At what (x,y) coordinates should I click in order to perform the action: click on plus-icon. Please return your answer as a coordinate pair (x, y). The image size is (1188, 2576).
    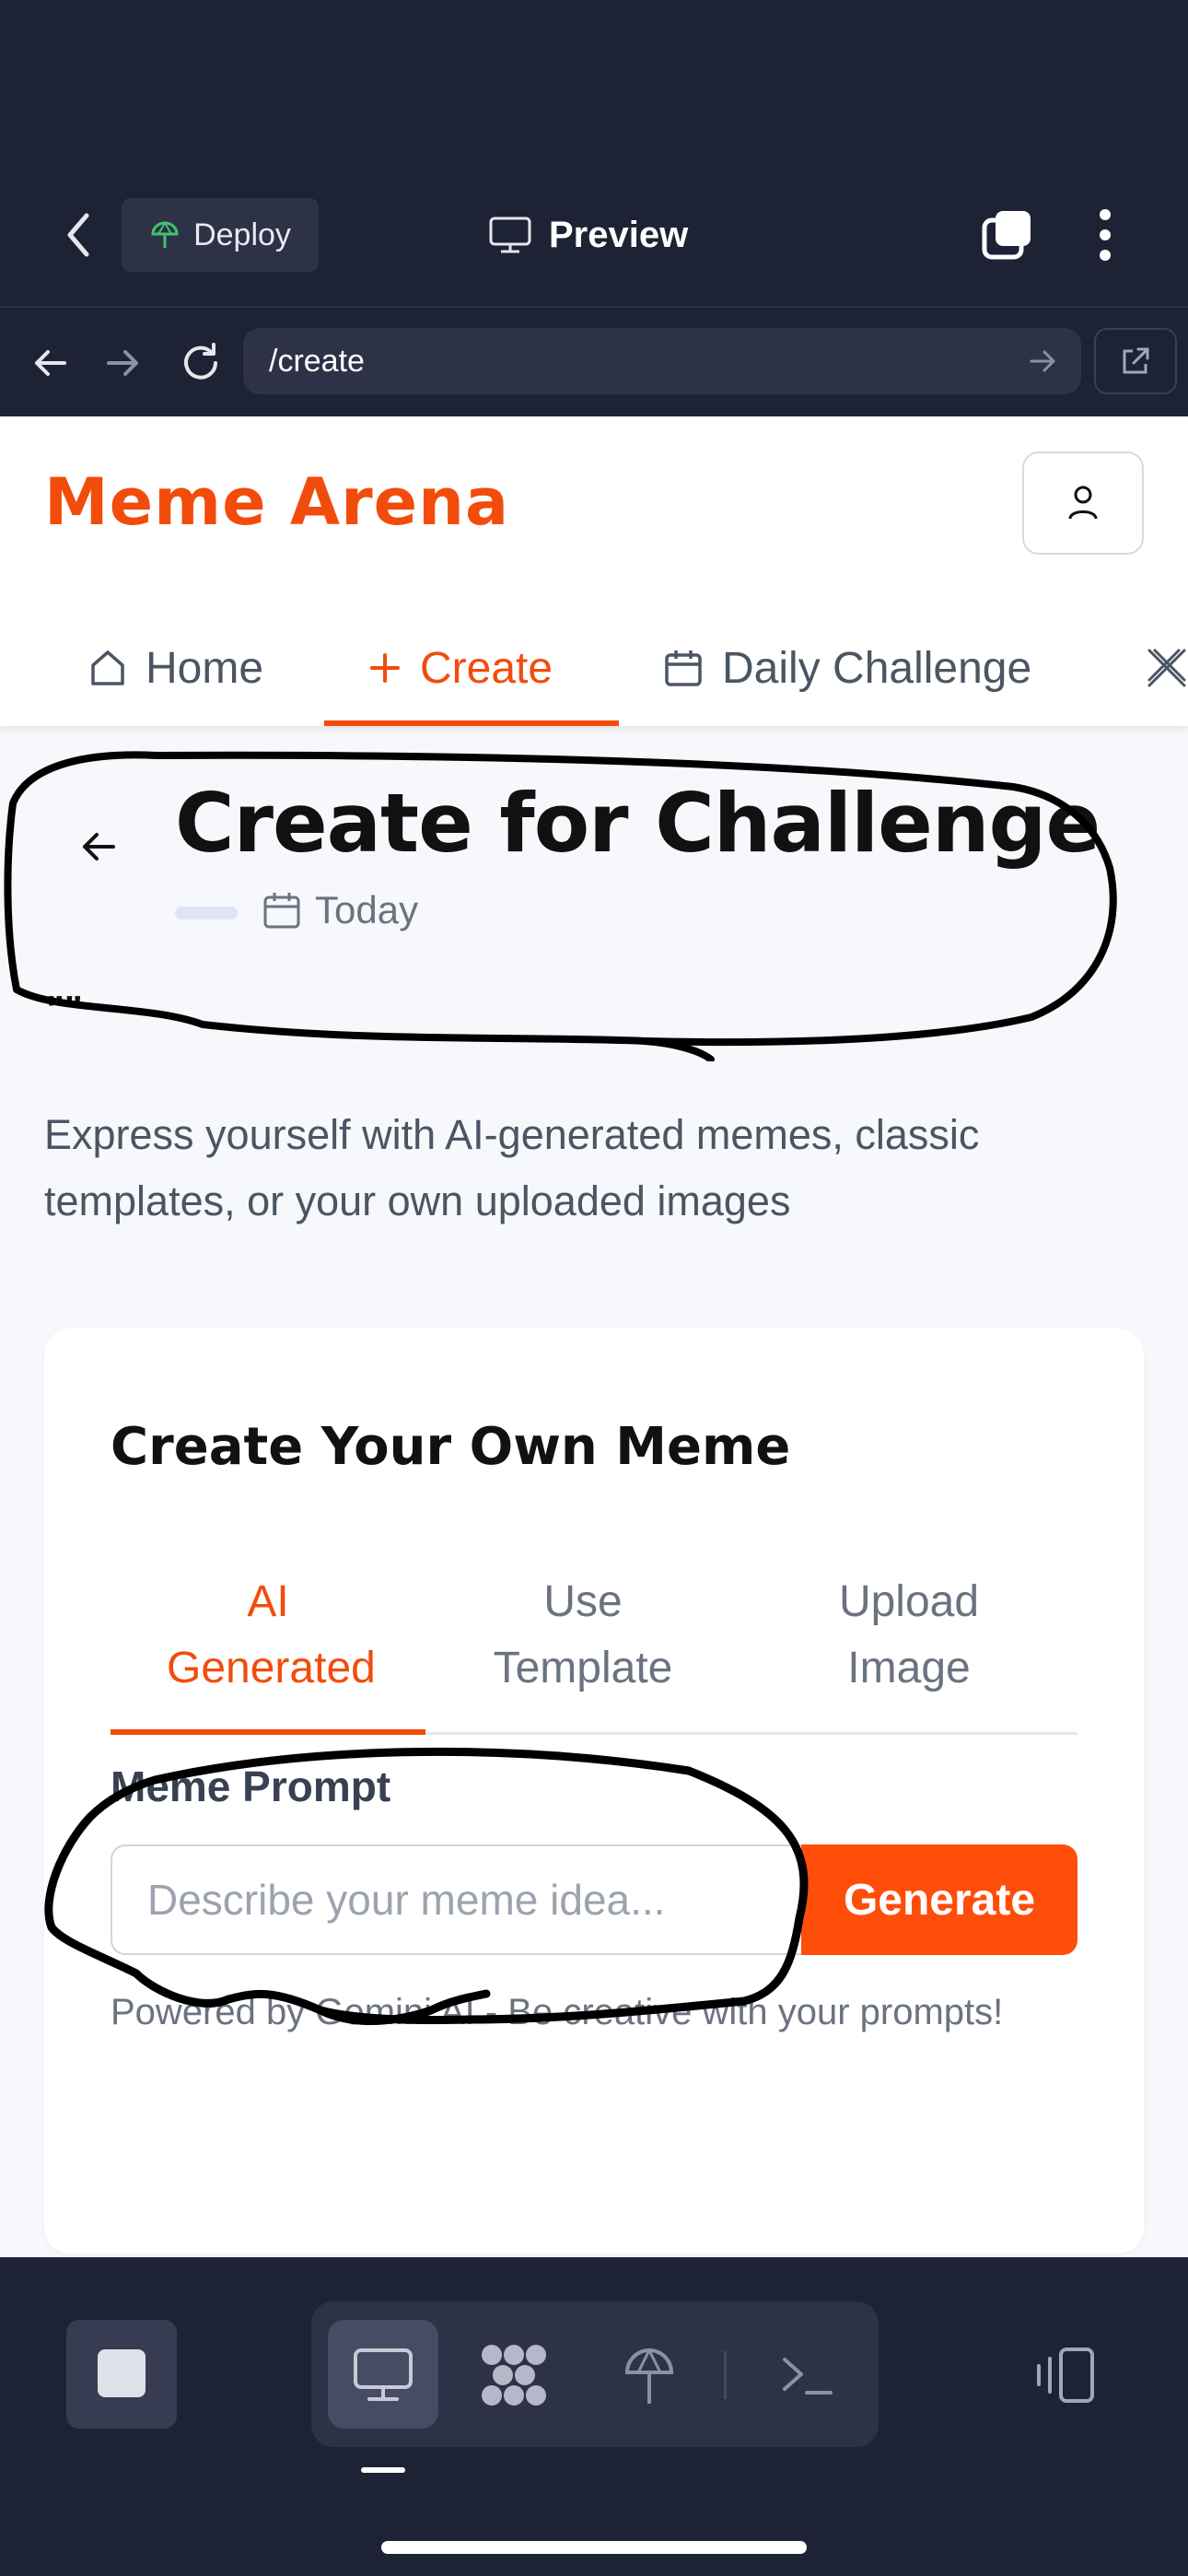
    Looking at the image, I should click on (385, 668).